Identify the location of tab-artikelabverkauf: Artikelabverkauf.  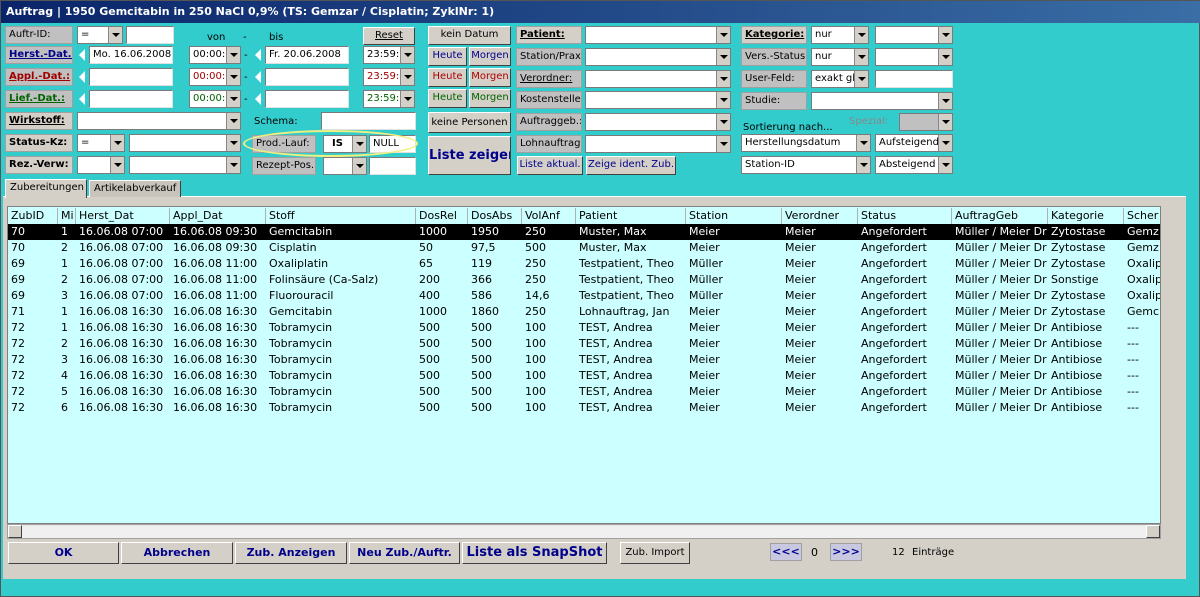
(135, 188).